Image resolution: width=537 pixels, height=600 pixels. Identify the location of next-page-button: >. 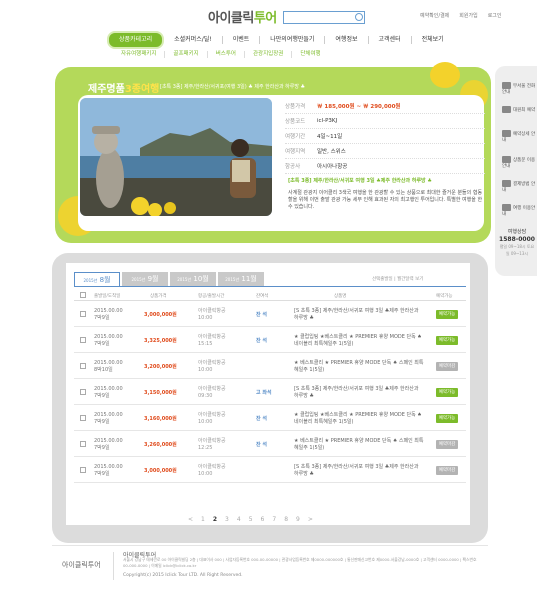
(310, 519).